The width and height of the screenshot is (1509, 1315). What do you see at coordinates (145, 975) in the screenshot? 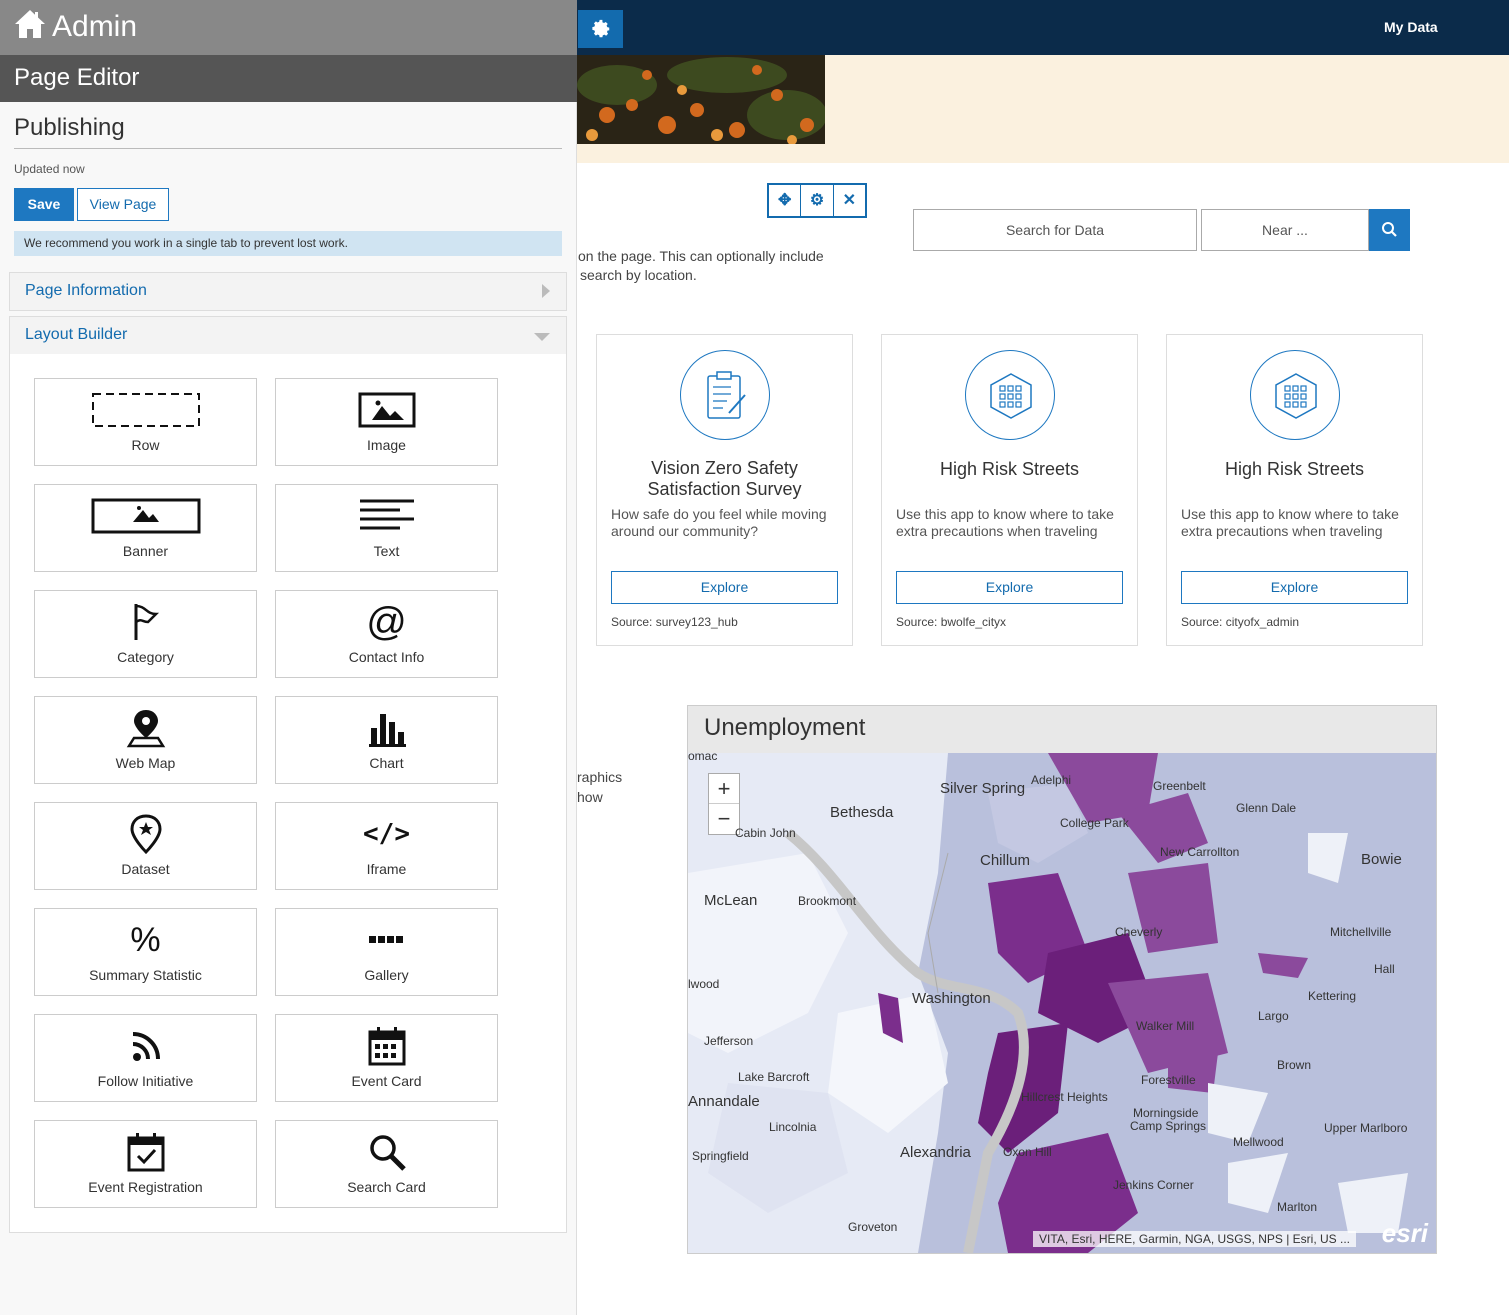
I see `tile-label: Summary Statistic` at bounding box center [145, 975].